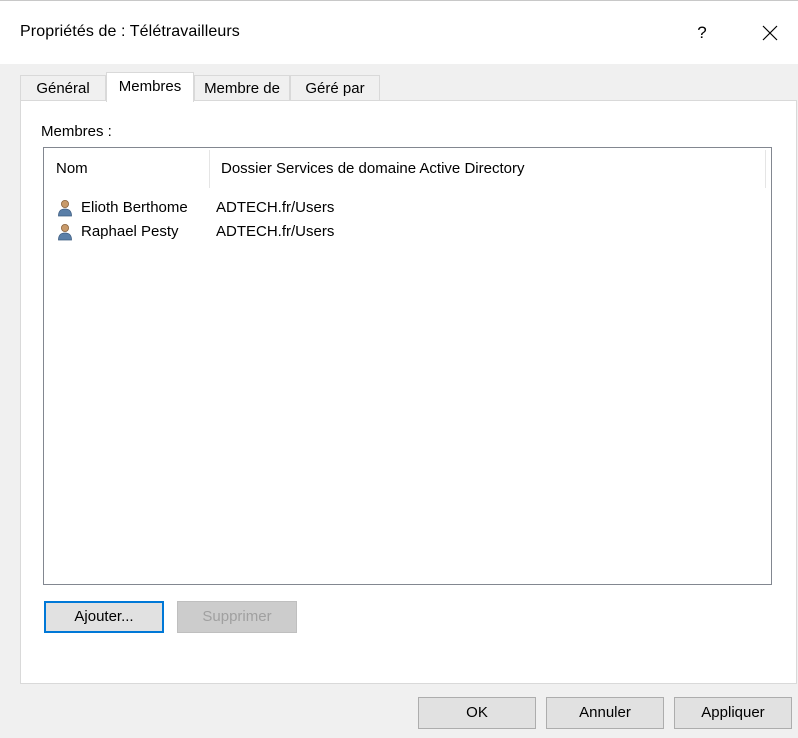 The height and width of the screenshot is (738, 798). I want to click on column-header-name: Nom, so click(126, 169).